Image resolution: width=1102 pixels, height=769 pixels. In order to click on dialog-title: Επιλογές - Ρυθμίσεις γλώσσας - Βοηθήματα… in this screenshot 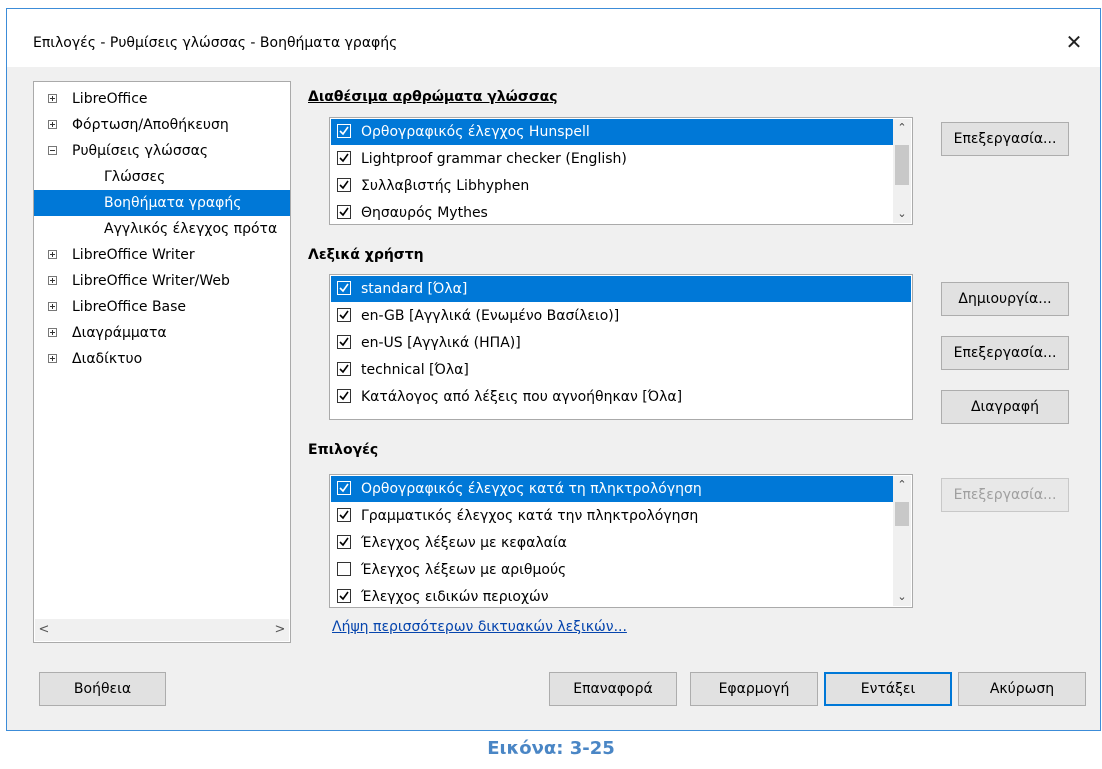, I will do `click(215, 43)`.